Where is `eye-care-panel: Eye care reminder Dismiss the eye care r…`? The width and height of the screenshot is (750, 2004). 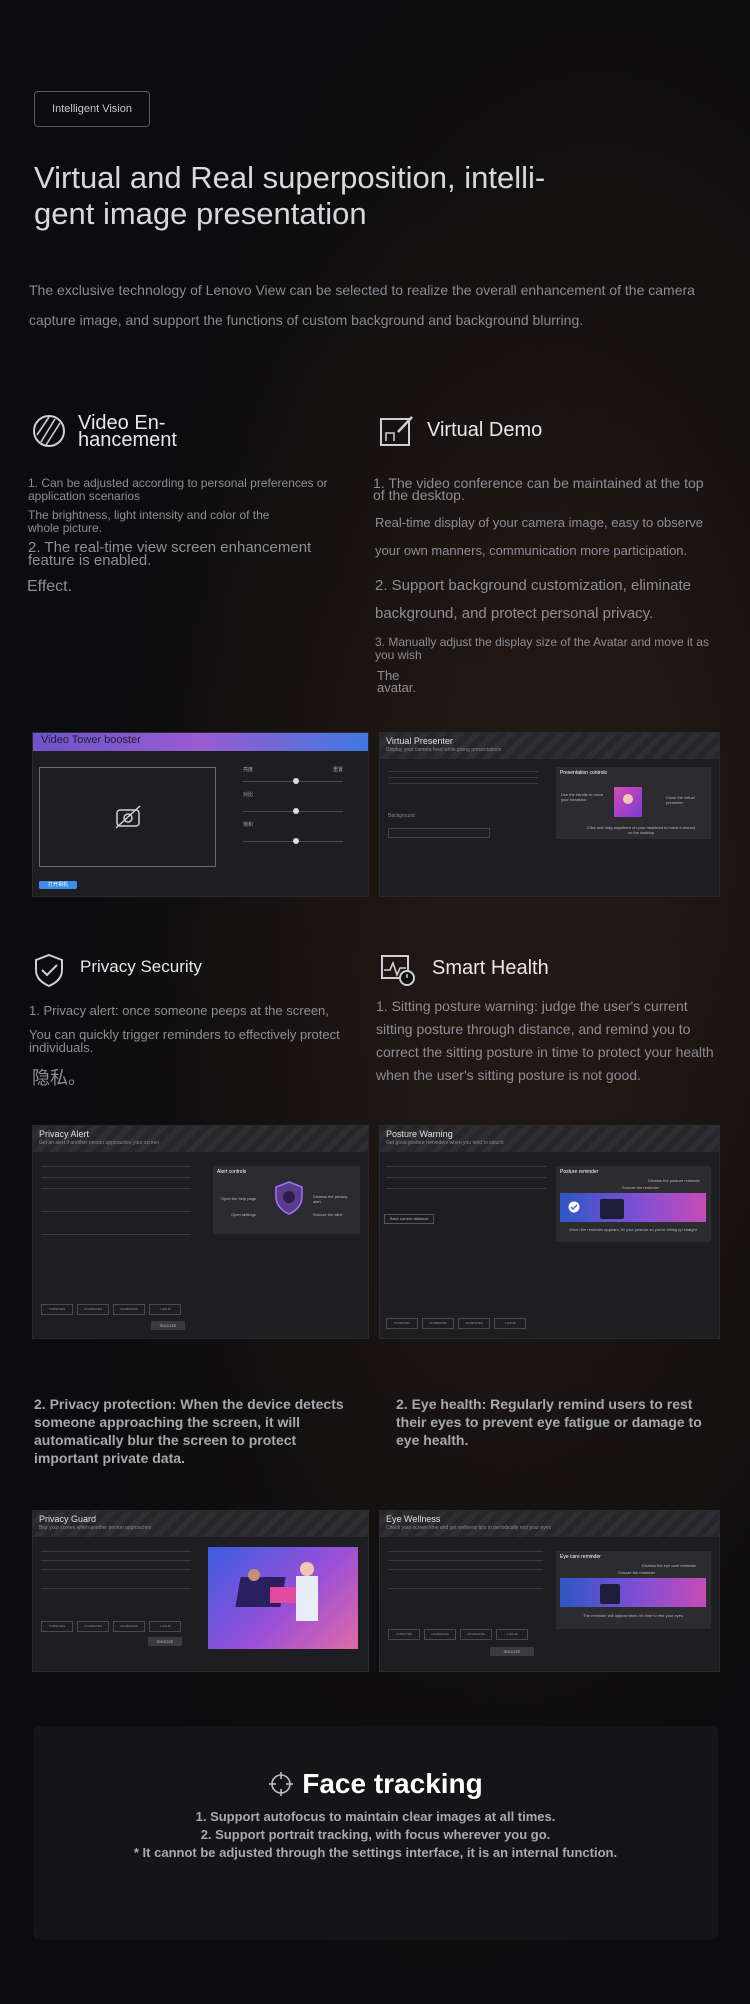 eye-care-panel: Eye care reminder Dismiss the eye care r… is located at coordinates (633, 1590).